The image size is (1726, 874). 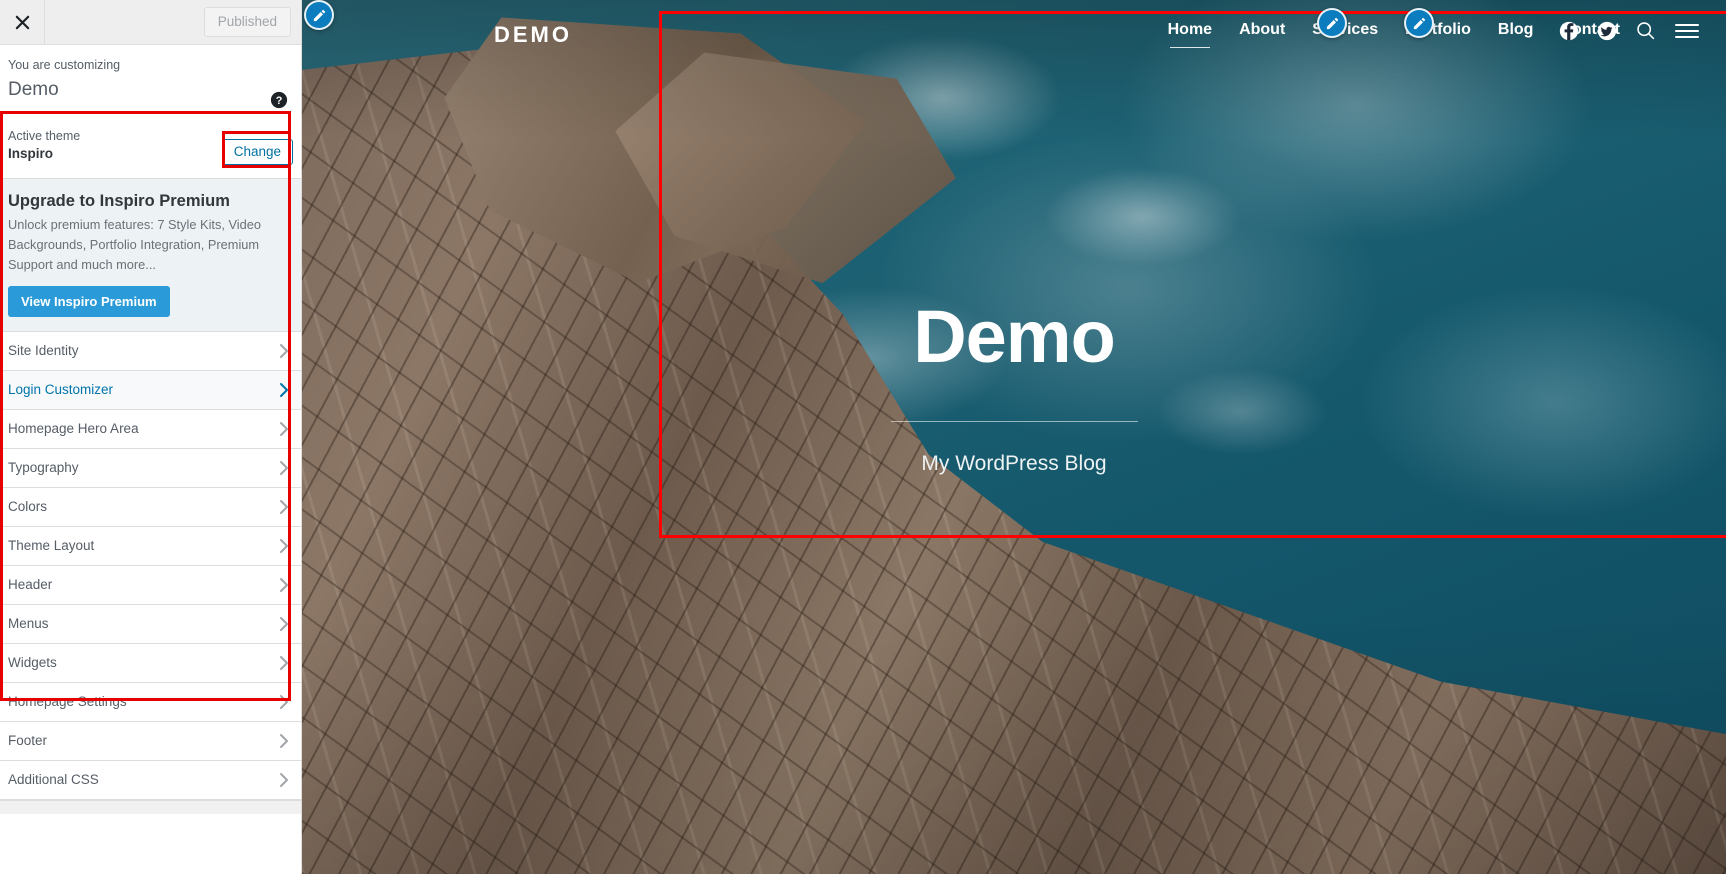 What do you see at coordinates (1516, 30) in the screenshot?
I see `nav-link-blog: Blog` at bounding box center [1516, 30].